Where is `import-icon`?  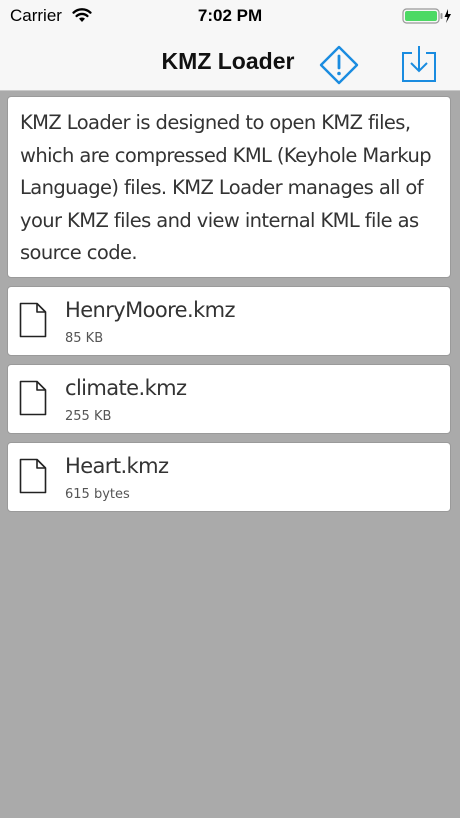
import-icon is located at coordinates (419, 64).